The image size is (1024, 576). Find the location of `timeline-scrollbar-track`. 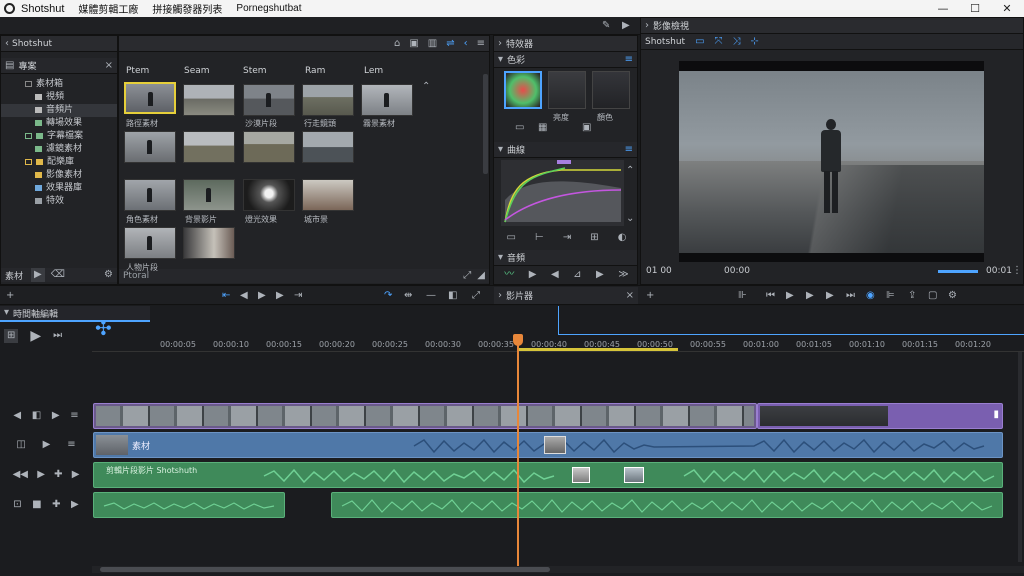

timeline-scrollbar-track is located at coordinates (558, 569).